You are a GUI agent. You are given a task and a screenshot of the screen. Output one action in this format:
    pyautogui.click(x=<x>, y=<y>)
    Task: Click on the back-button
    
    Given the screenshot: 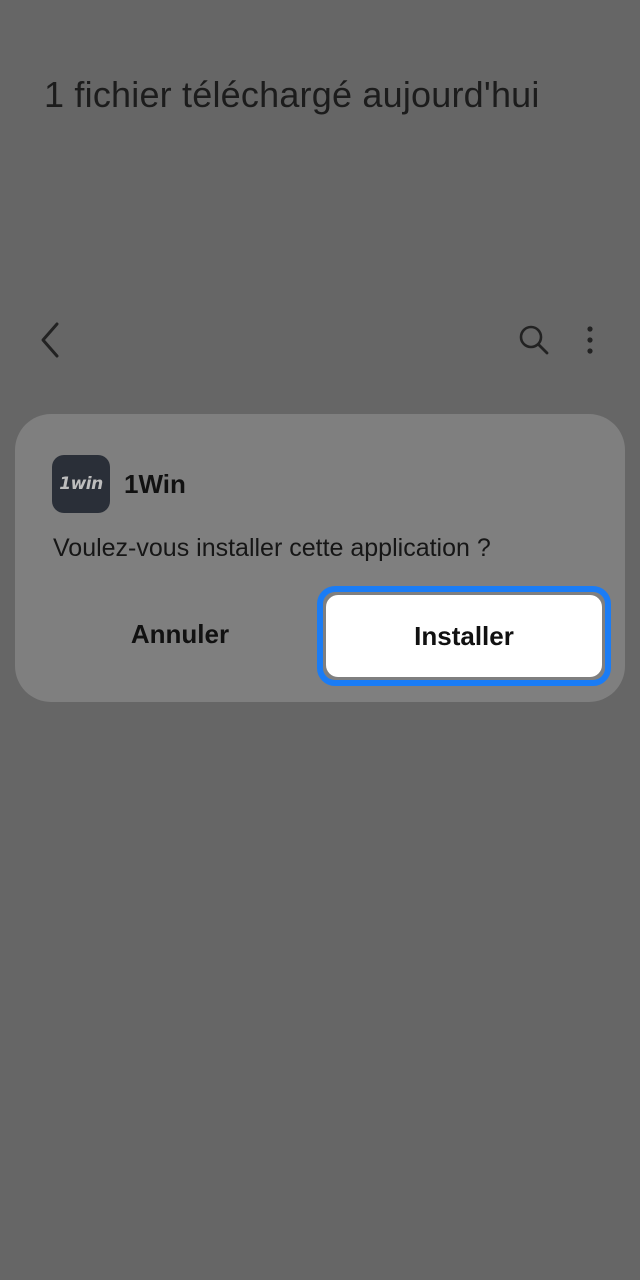 What is the action you would take?
    pyautogui.click(x=50, y=340)
    